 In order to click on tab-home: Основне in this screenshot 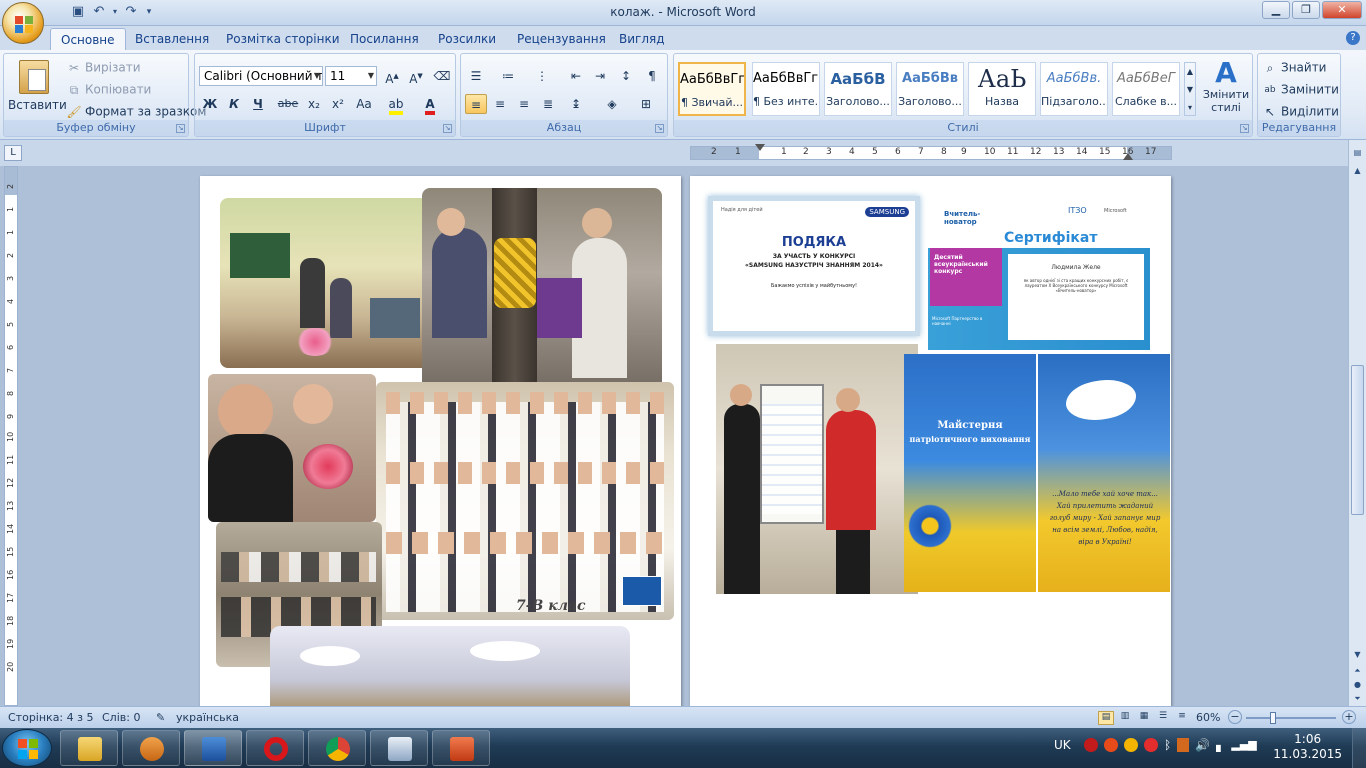, I will do `click(88, 39)`.